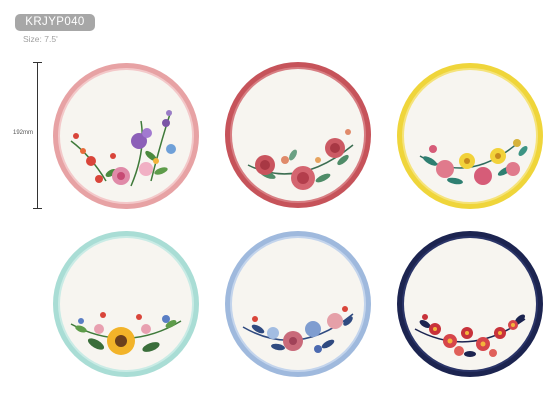  Describe the element at coordinates (55, 22) in the screenshot. I see `product-code-badge: KRJYP040` at that location.